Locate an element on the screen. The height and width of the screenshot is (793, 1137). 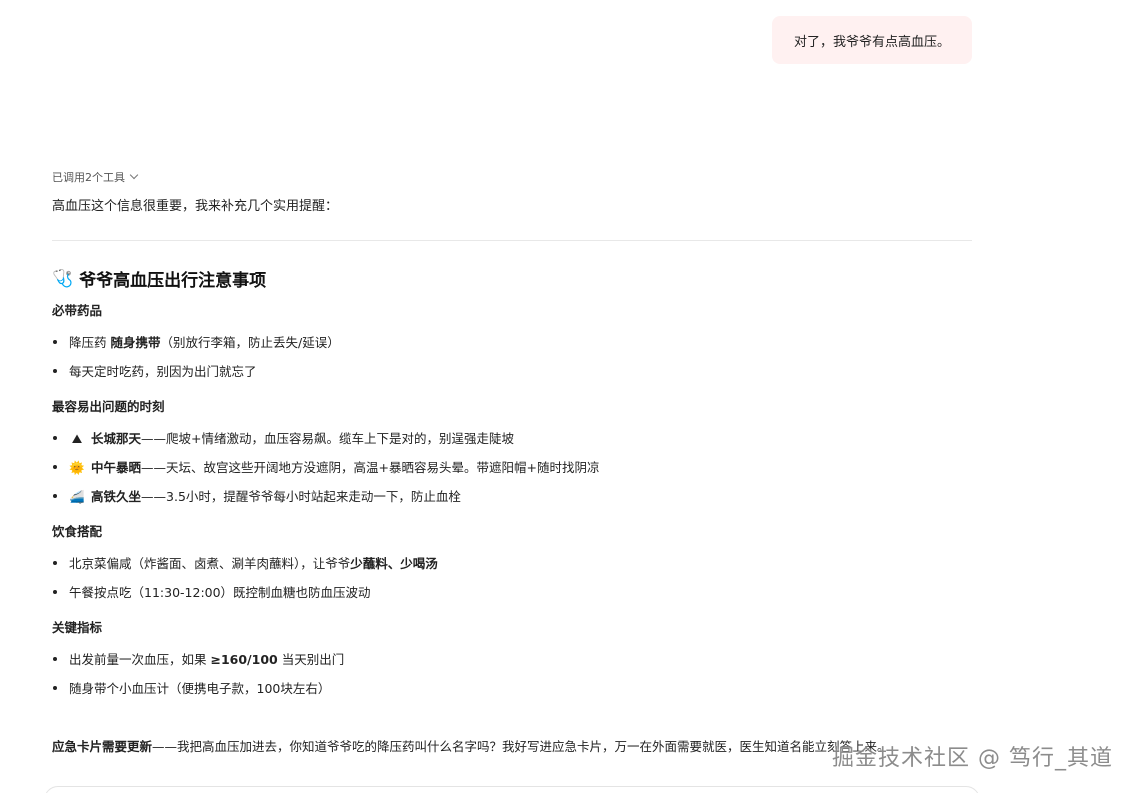
list: 降压药 随身携带（别放行李箱，防止丢失/延误） 每天定时吃药，别因为出门就忘了 is located at coordinates (517, 357).